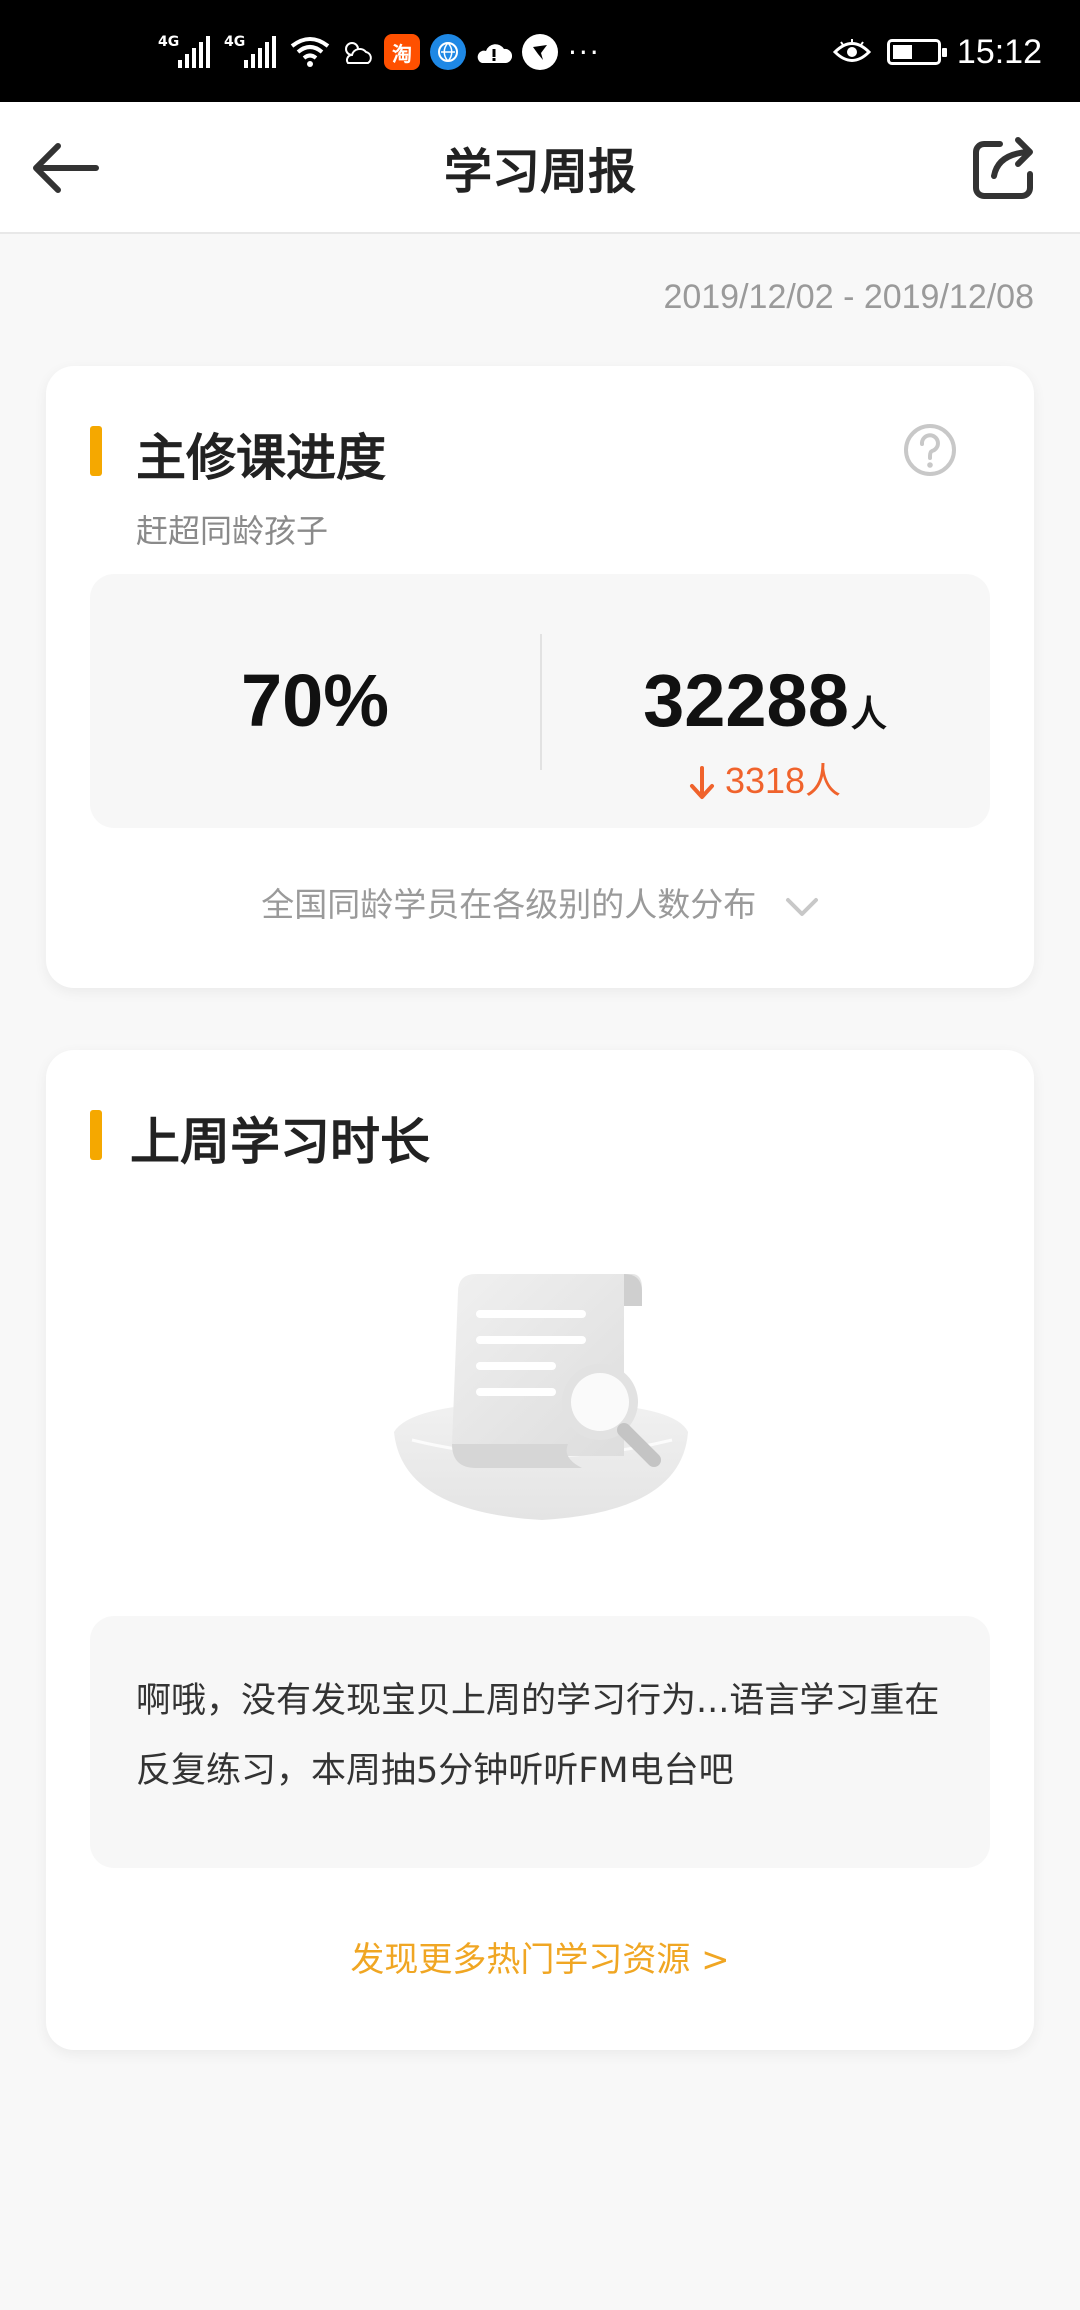 This screenshot has width=1080, height=2310. I want to click on title-accent-bar, so click(96, 451).